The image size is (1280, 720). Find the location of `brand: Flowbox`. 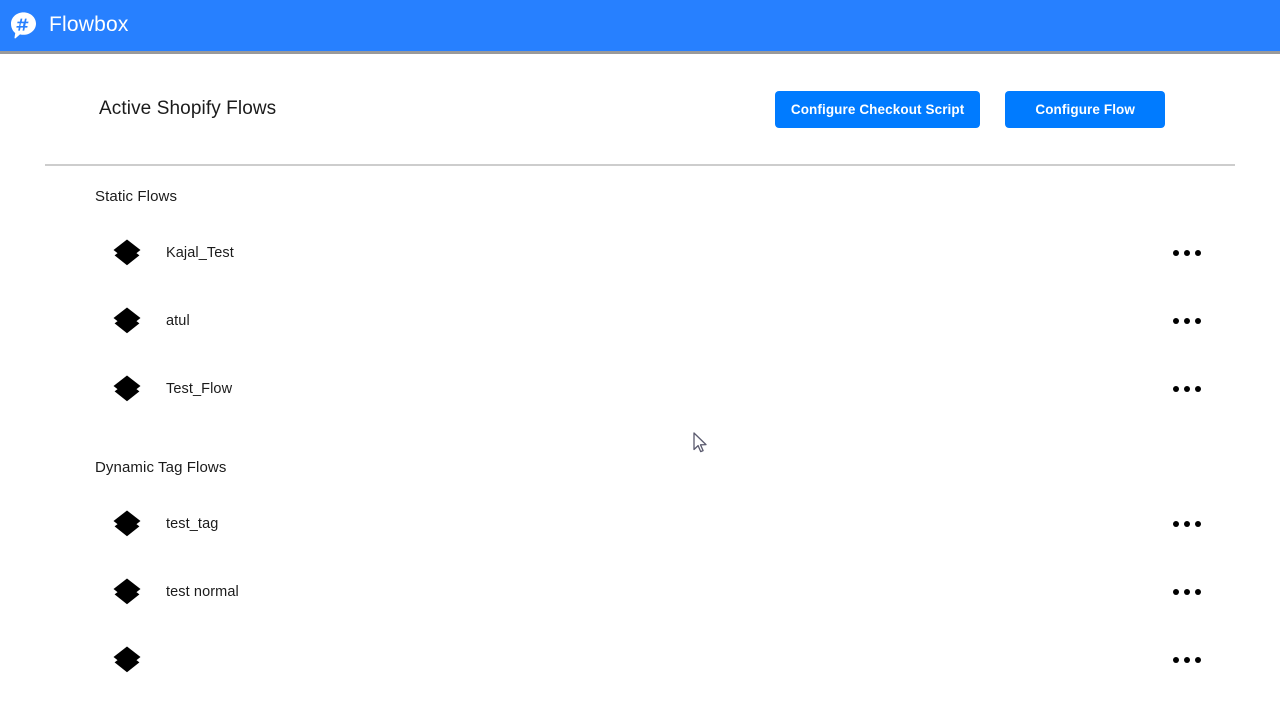

brand: Flowbox is located at coordinates (69, 25).